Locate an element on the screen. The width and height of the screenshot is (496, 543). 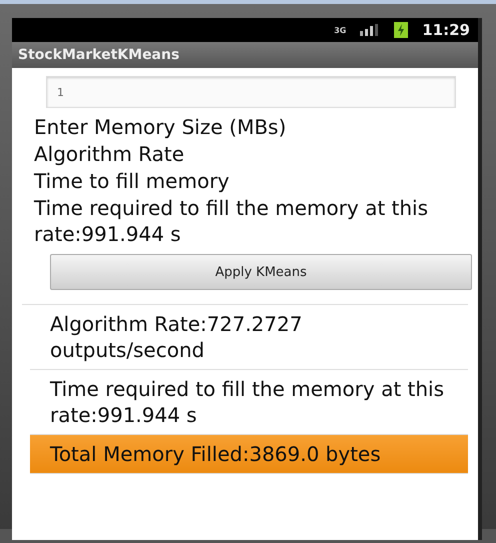
battery-charging-icon is located at coordinates (401, 30).